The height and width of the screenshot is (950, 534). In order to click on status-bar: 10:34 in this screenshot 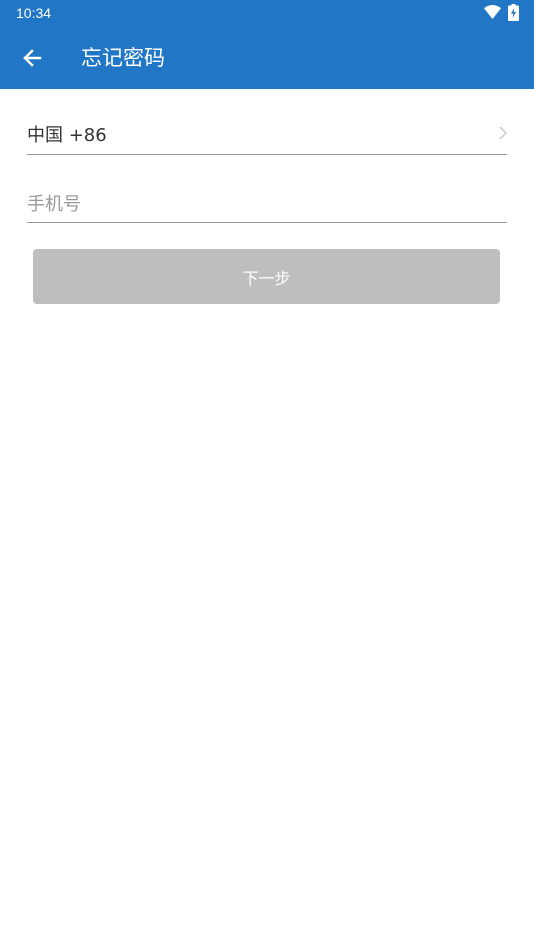, I will do `click(267, 13)`.